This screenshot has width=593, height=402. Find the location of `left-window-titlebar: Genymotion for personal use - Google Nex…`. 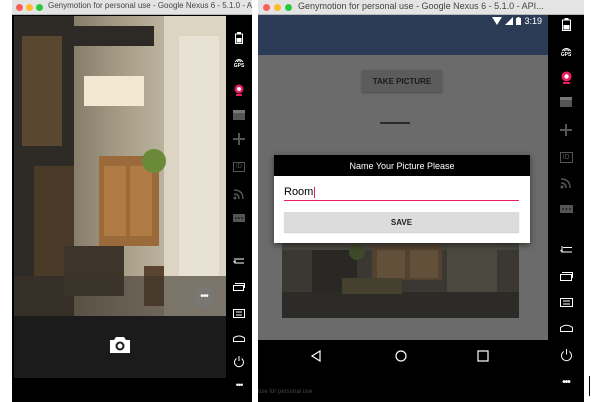

left-window-titlebar: Genymotion for personal use - Google Nex… is located at coordinates (132, 7).